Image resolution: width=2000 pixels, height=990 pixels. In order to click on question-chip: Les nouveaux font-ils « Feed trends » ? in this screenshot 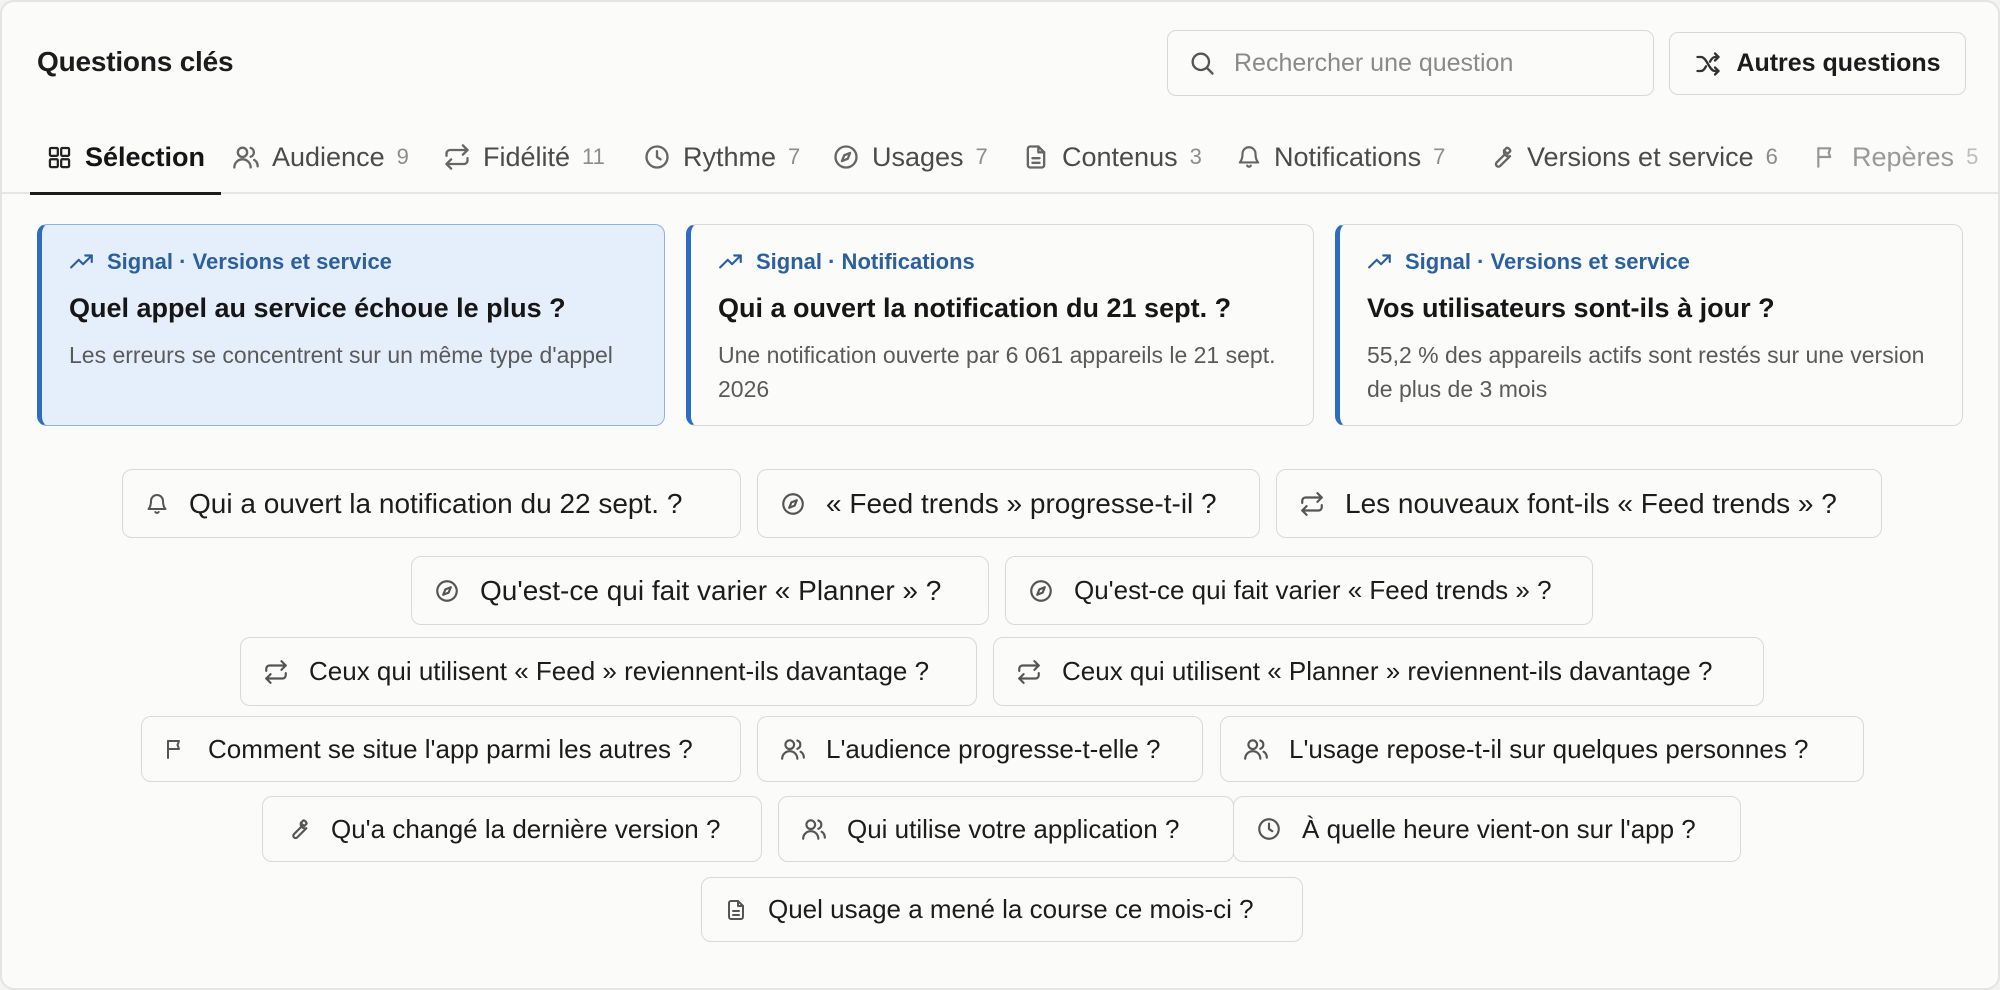, I will do `click(1579, 503)`.